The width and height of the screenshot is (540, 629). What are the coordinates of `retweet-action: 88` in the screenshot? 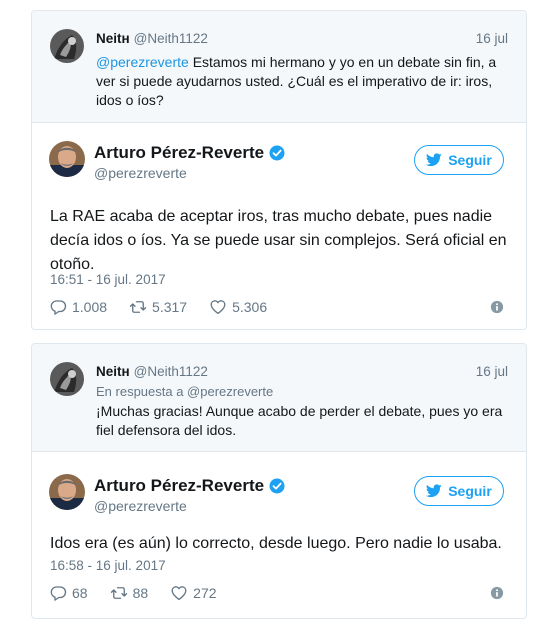 It's located at (129, 593).